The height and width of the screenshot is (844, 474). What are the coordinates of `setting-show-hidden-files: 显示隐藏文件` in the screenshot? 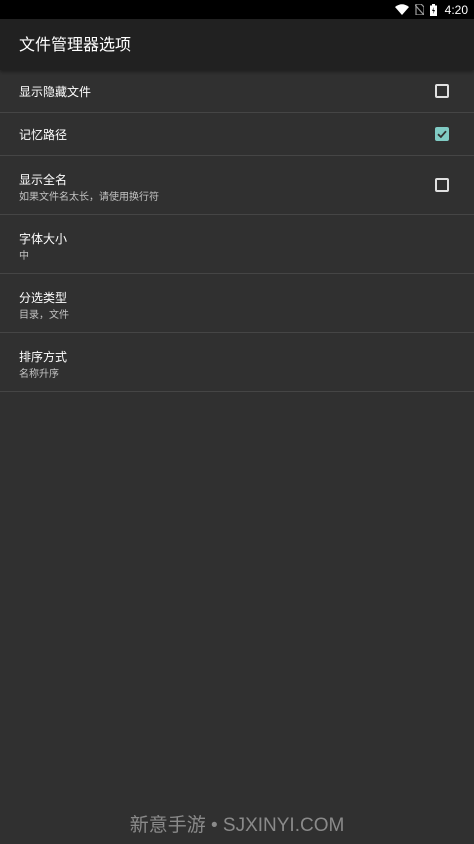 It's located at (237, 91).